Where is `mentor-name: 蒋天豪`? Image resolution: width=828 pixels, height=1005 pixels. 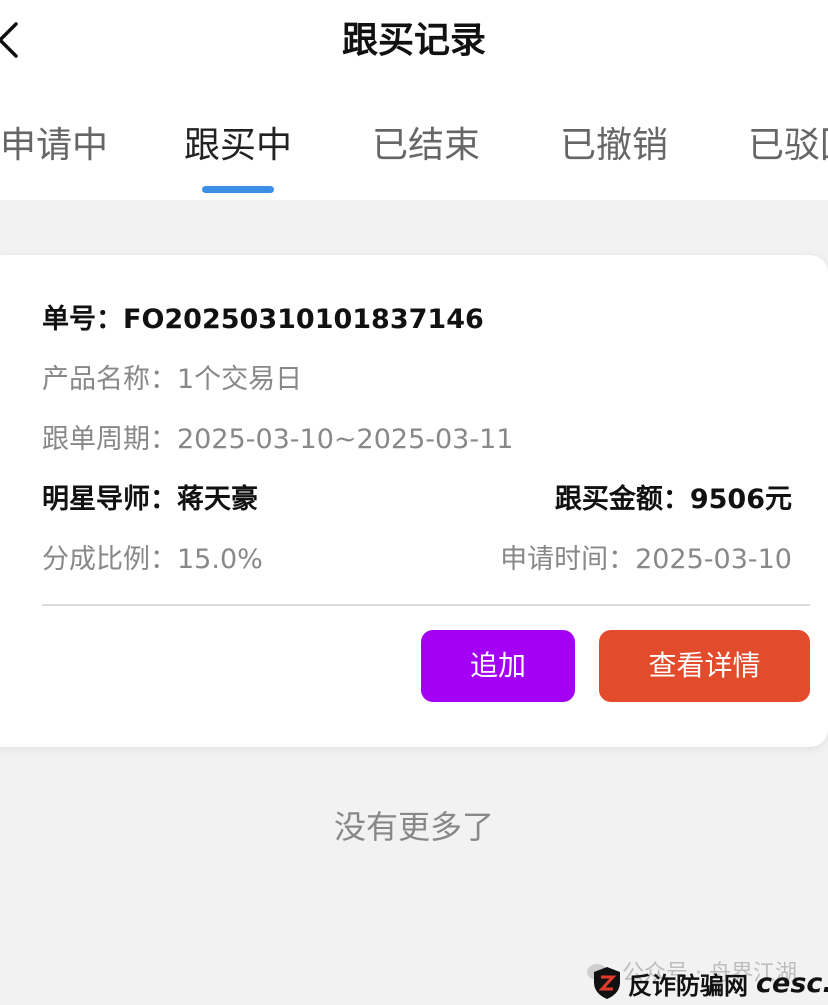
mentor-name: 蒋天豪 is located at coordinates (217, 499).